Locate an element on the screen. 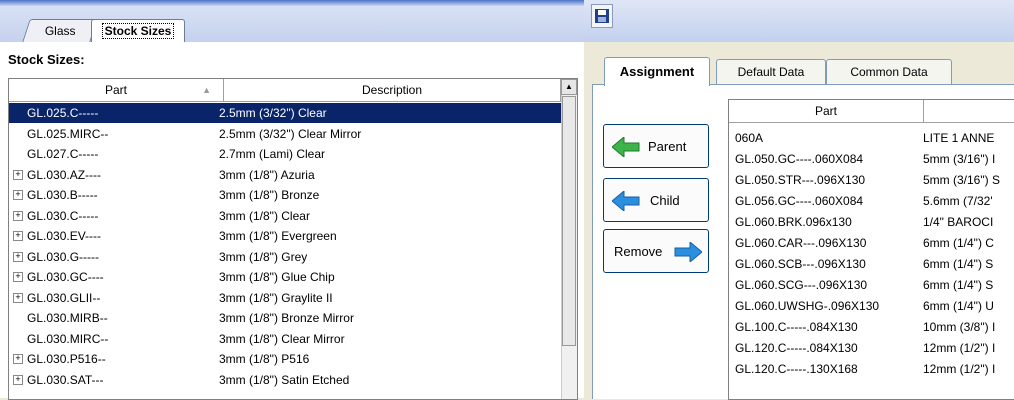  part-cell: GL.060.UWSHG-.096X130 is located at coordinates (807, 306).